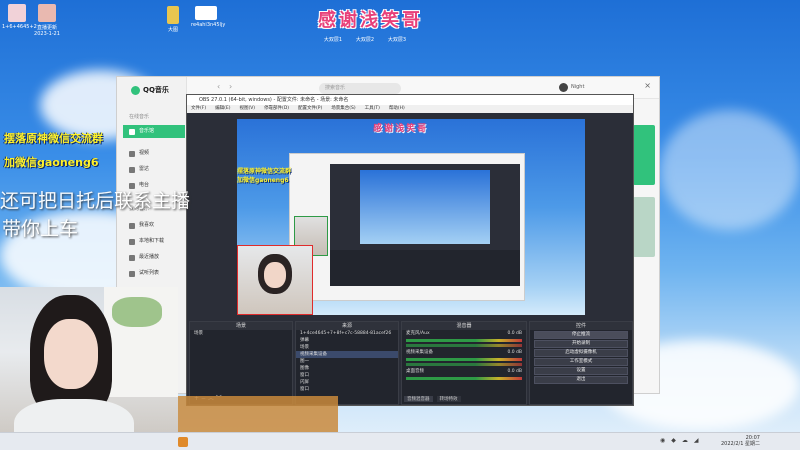 Image resolution: width=800 pixels, height=450 pixels. I want to click on desktop-icon-label: 大双层2, so click(365, 40).